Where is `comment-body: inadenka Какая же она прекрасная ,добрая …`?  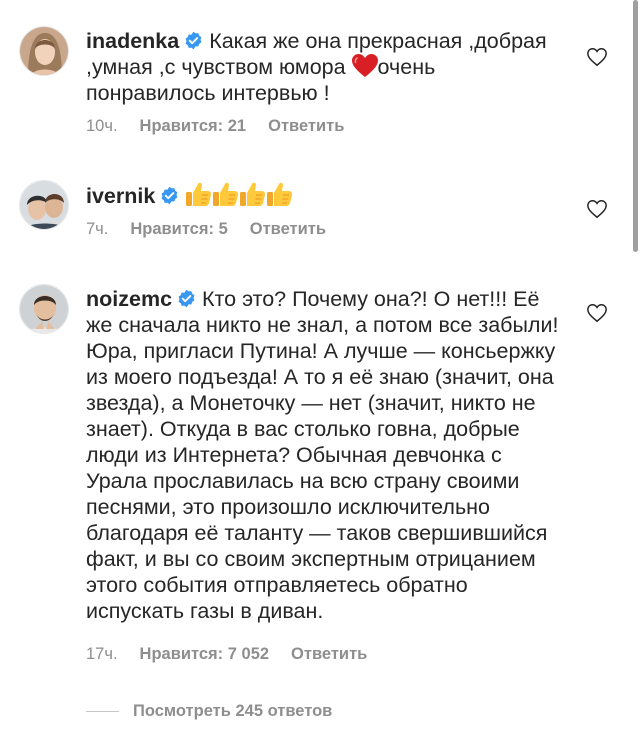
comment-body: inadenka Какая же она прекрасная ,добрая … is located at coordinates (326, 67).